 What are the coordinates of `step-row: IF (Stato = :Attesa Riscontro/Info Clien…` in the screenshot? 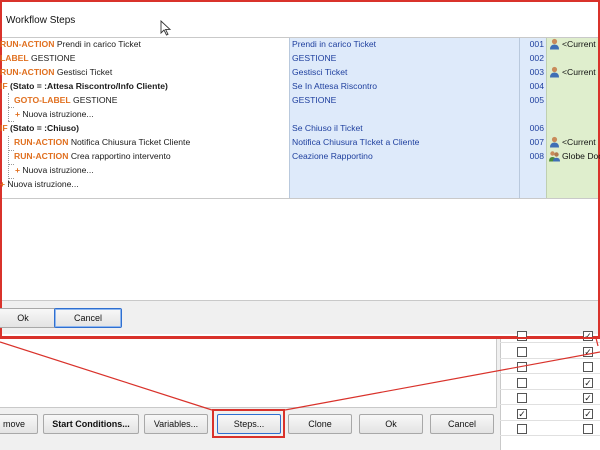 It's located at (299, 87).